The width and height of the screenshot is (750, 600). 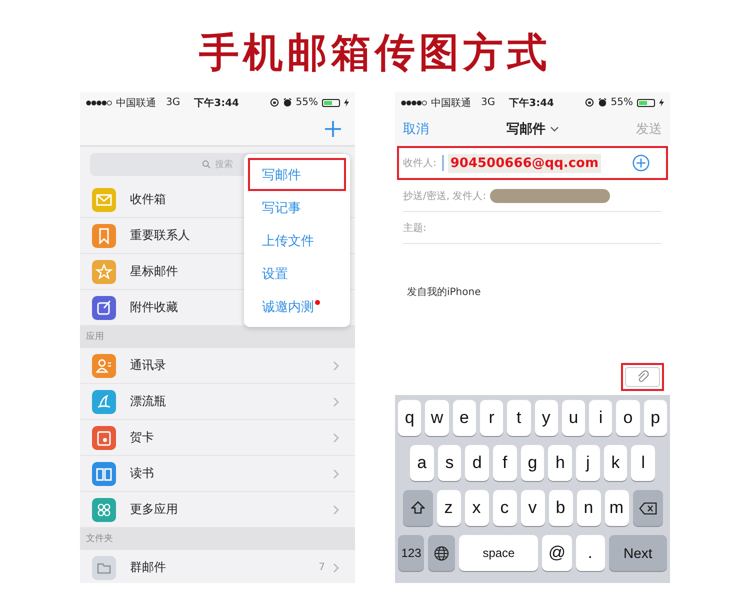 I want to click on keyboard-key: e, so click(x=464, y=418).